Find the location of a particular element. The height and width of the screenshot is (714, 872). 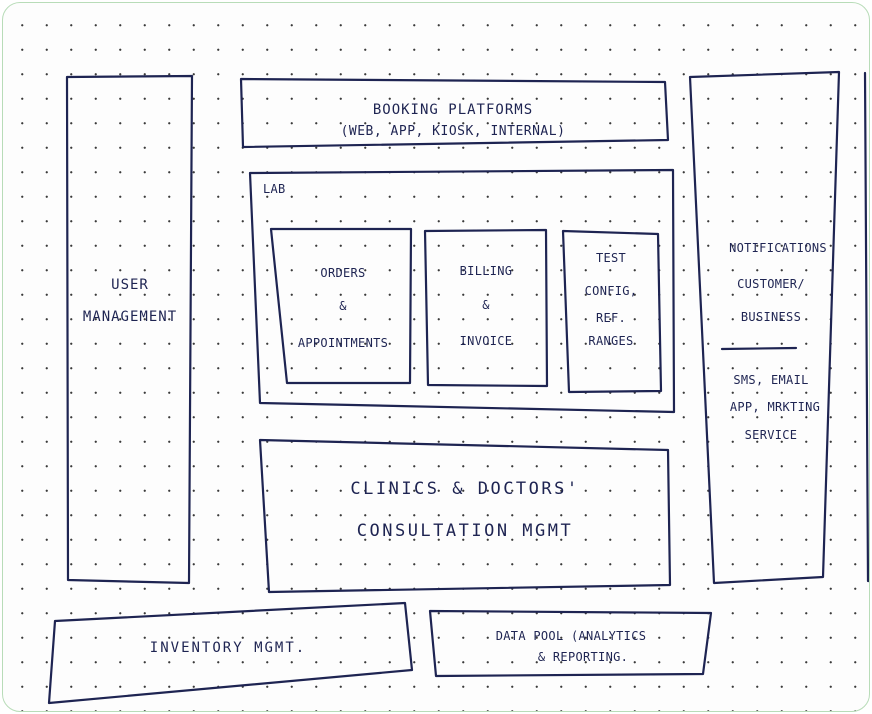

inventory-label: INVENTORY MGMT. is located at coordinates (228, 648).